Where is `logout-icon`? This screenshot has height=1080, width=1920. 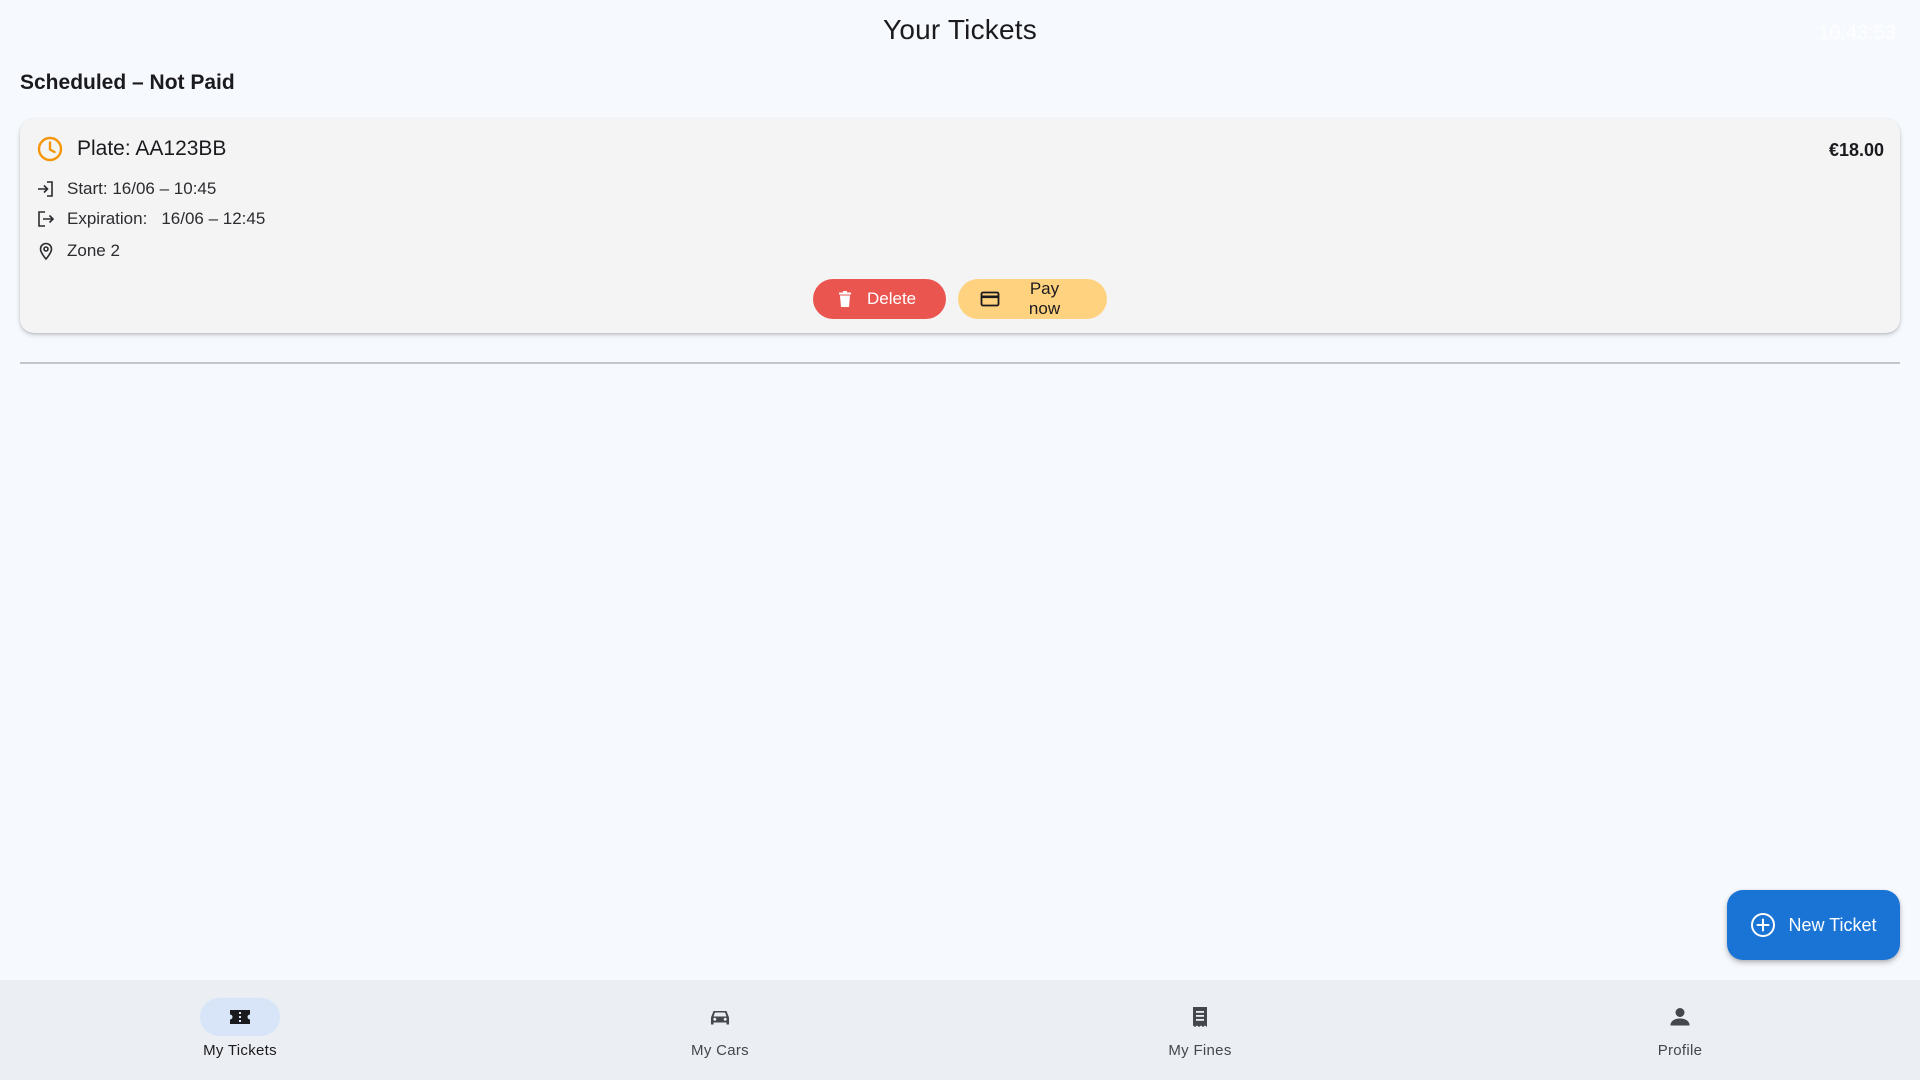
logout-icon is located at coordinates (46, 219).